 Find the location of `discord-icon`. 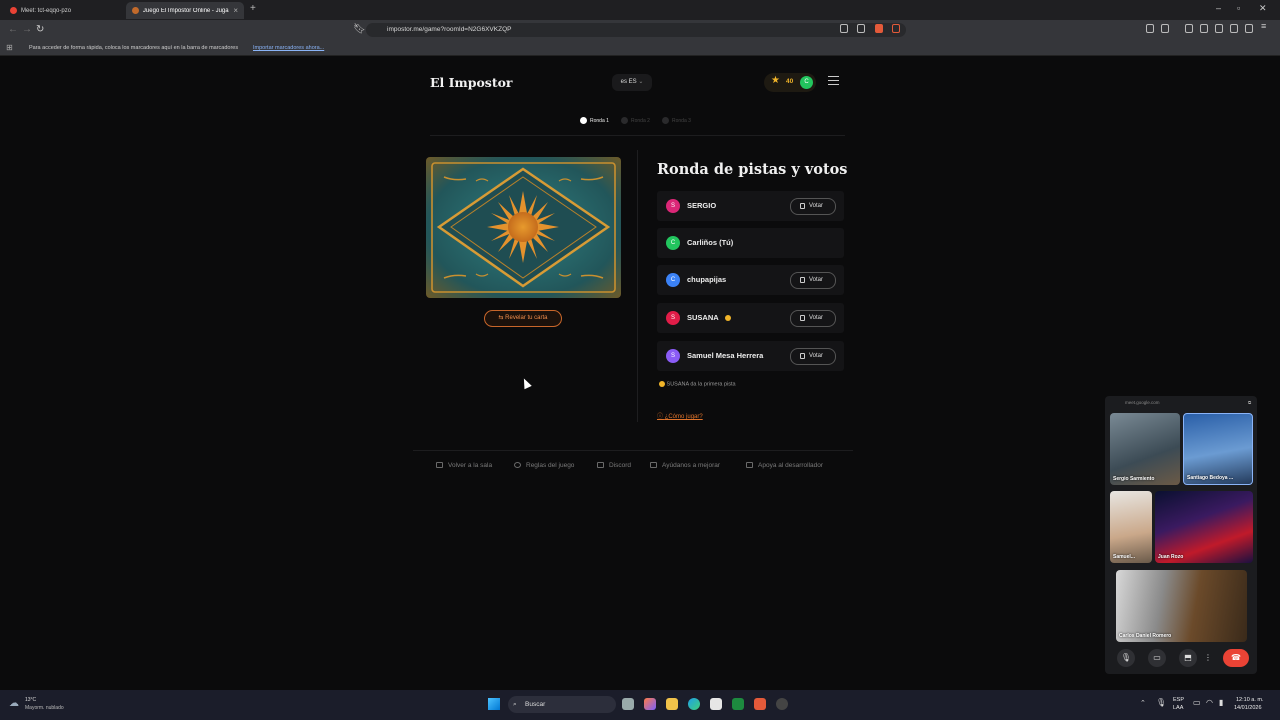

discord-icon is located at coordinates (600, 465).